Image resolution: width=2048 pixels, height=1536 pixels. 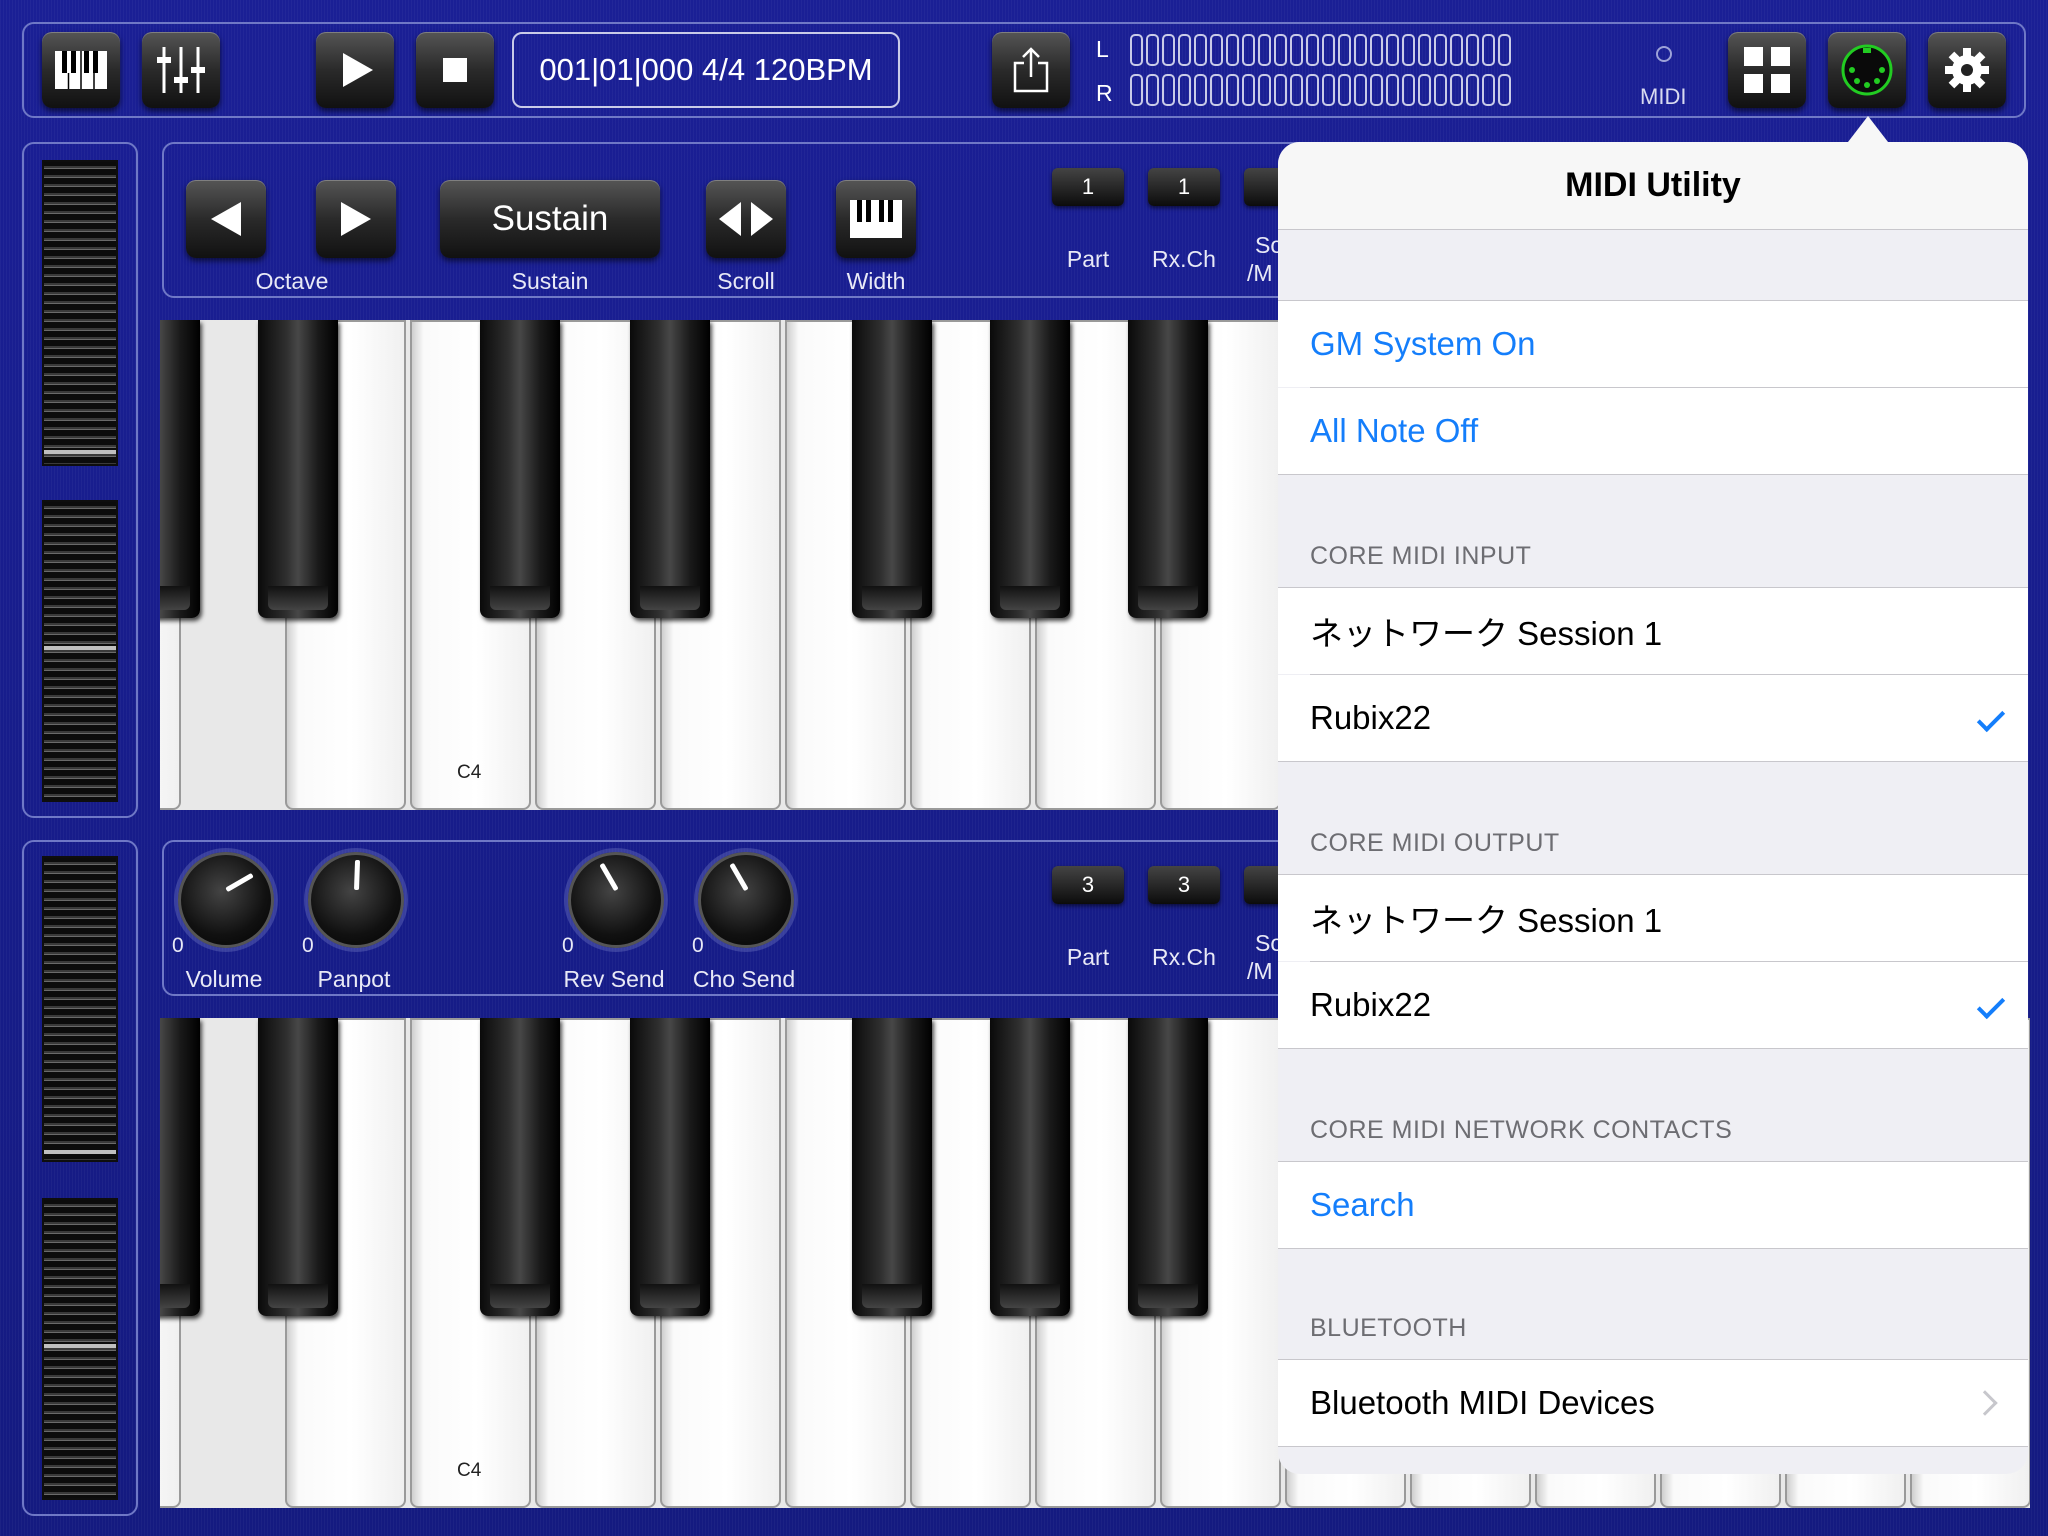 I want to click on output-item-network-session: ネットワーク Session 1, so click(x=1653, y=918).